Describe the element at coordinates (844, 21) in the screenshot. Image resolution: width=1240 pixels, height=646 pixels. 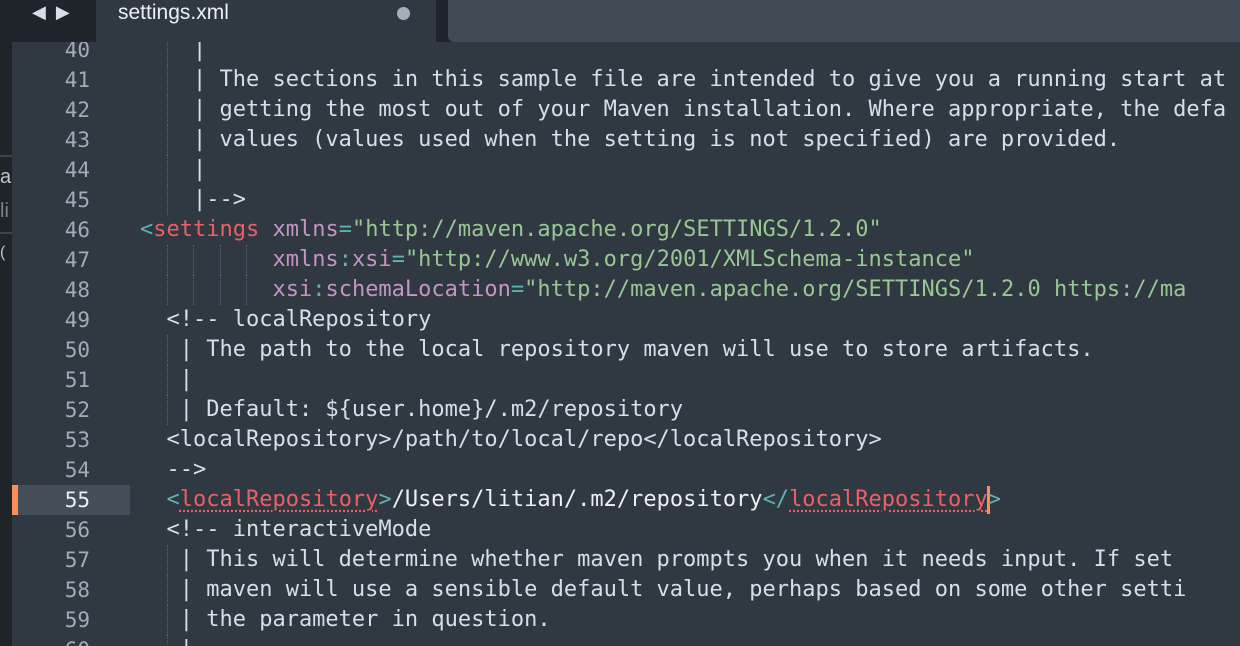
I see `tab-bar-empty-area` at that location.